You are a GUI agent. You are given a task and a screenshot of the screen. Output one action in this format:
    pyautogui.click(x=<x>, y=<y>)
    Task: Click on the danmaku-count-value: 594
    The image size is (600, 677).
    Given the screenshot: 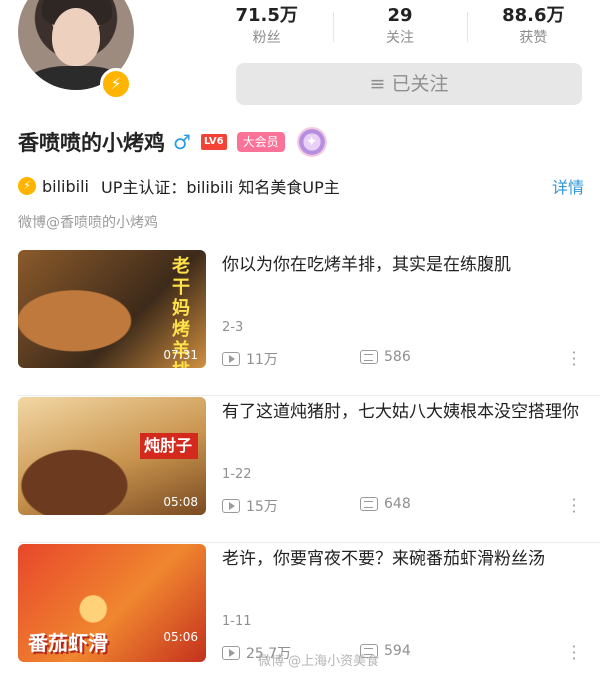 What is the action you would take?
    pyautogui.click(x=397, y=651)
    